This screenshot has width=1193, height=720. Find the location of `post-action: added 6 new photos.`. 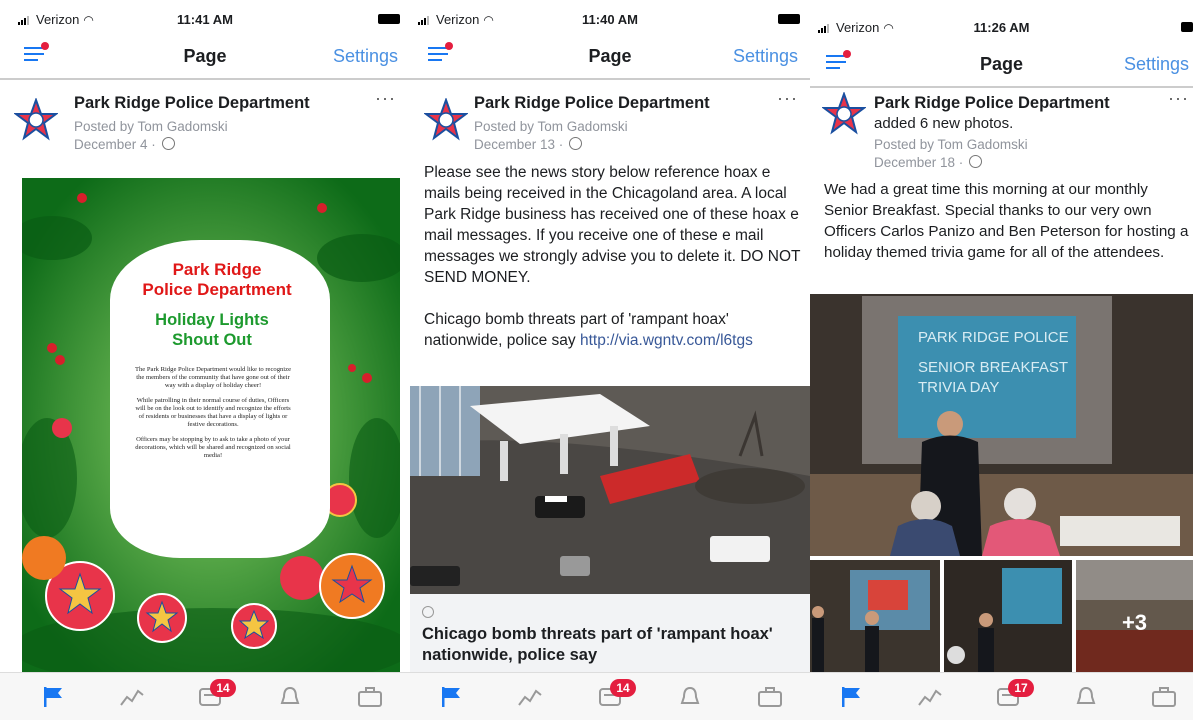

post-action: added 6 new photos. is located at coordinates (944, 123).